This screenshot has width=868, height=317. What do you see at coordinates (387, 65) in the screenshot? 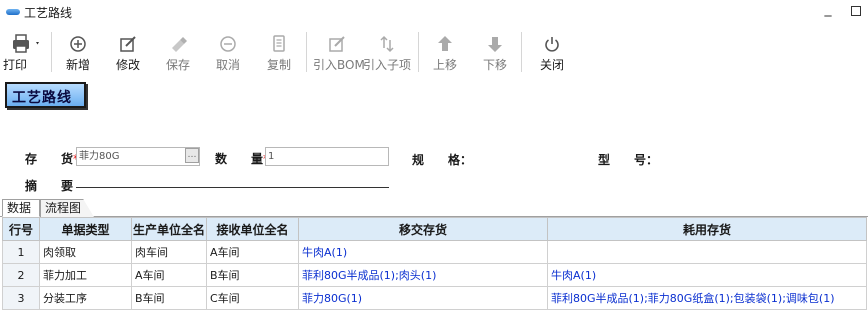
I see `import-subitem-label: 引入子项` at bounding box center [387, 65].